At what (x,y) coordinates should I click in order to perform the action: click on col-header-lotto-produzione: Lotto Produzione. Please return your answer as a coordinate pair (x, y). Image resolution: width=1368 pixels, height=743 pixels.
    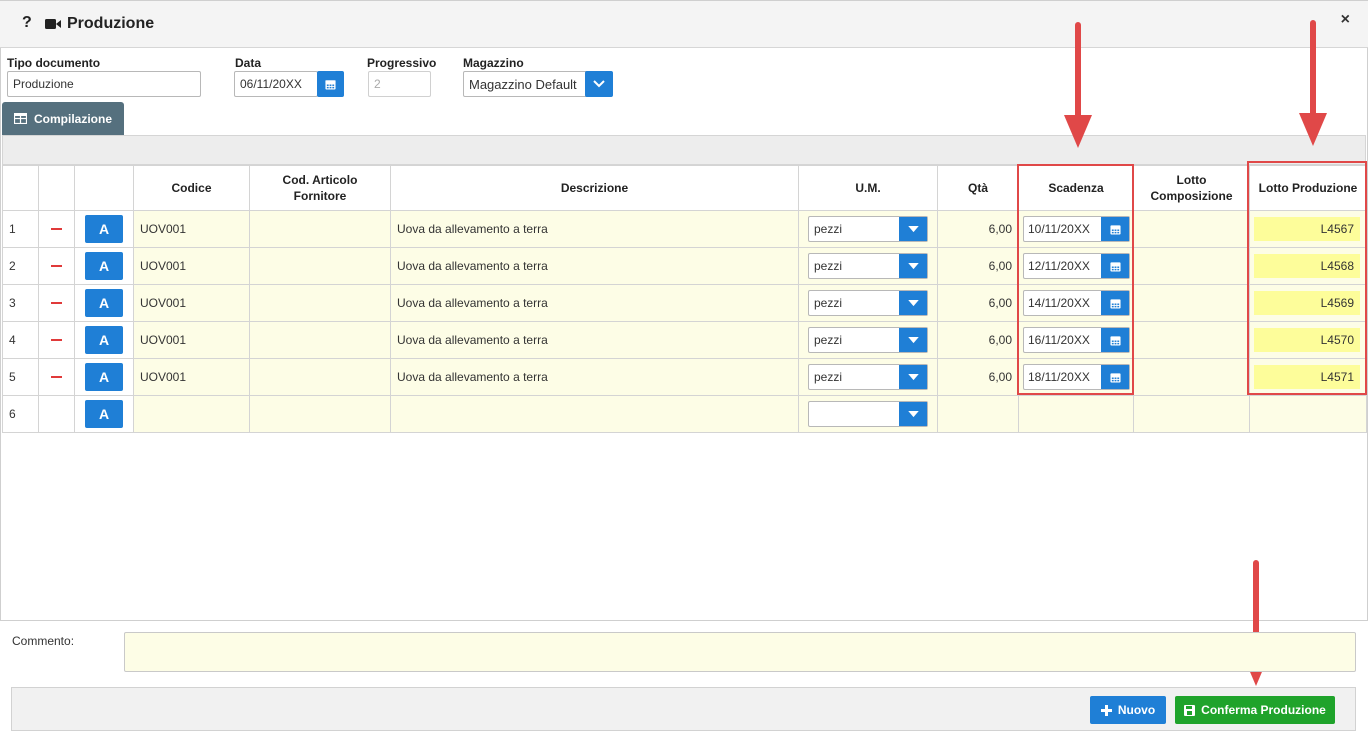
    Looking at the image, I should click on (1308, 188).